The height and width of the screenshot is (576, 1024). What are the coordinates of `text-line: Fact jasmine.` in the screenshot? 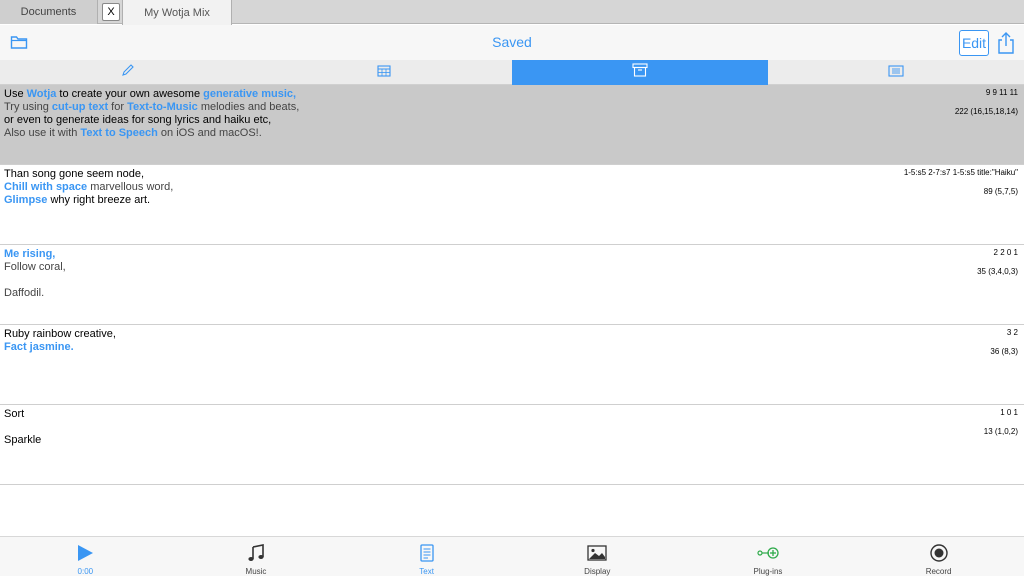 It's located at (60, 347).